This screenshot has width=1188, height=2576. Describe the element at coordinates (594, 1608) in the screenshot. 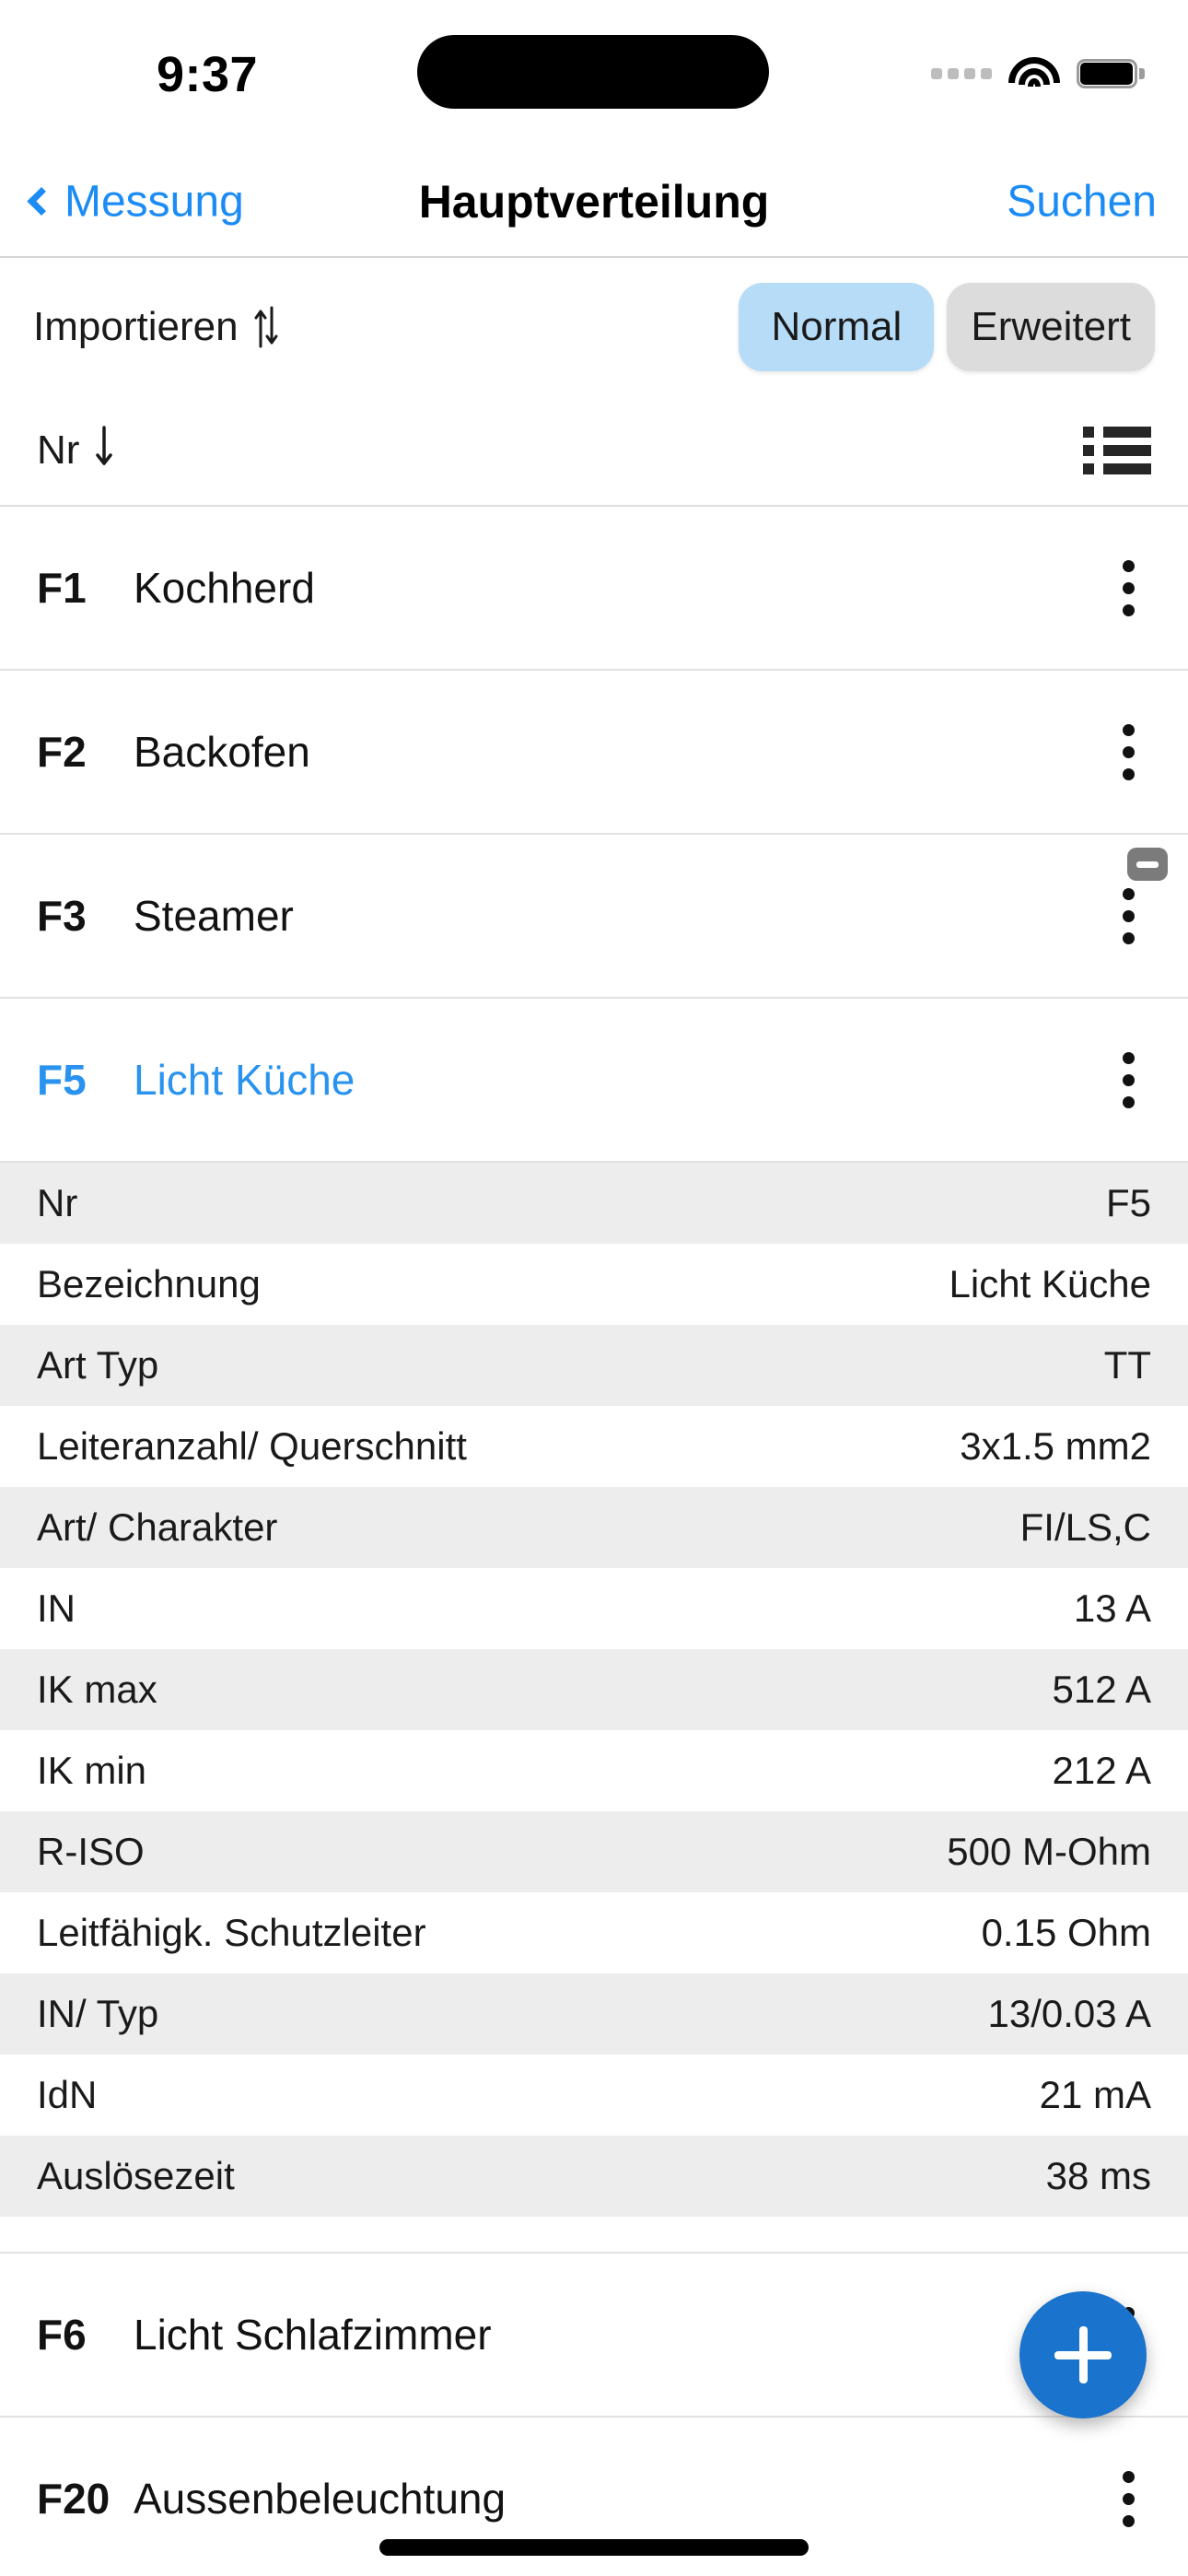

I see `detail-row: IN 13 A` at that location.